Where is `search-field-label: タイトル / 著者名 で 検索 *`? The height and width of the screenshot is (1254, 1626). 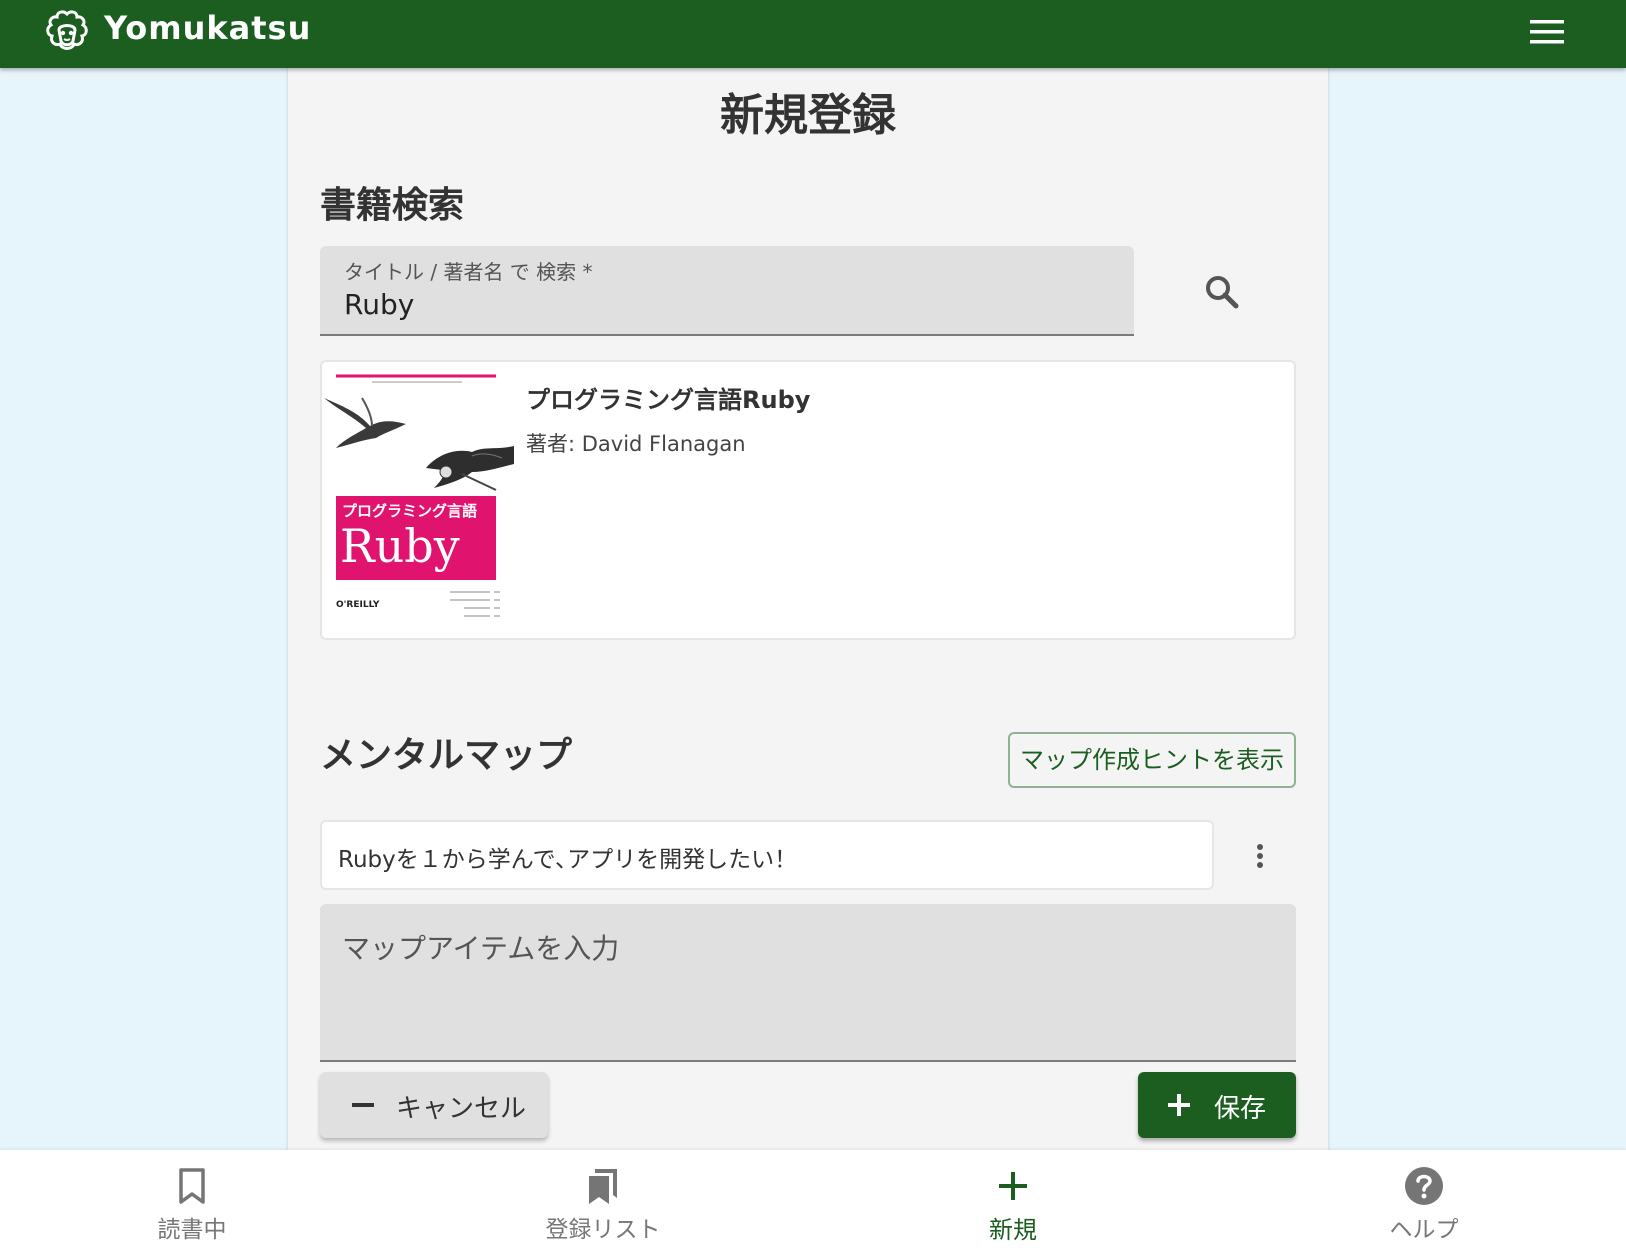 search-field-label: タイトル / 著者名 で 検索 * is located at coordinates (468, 272).